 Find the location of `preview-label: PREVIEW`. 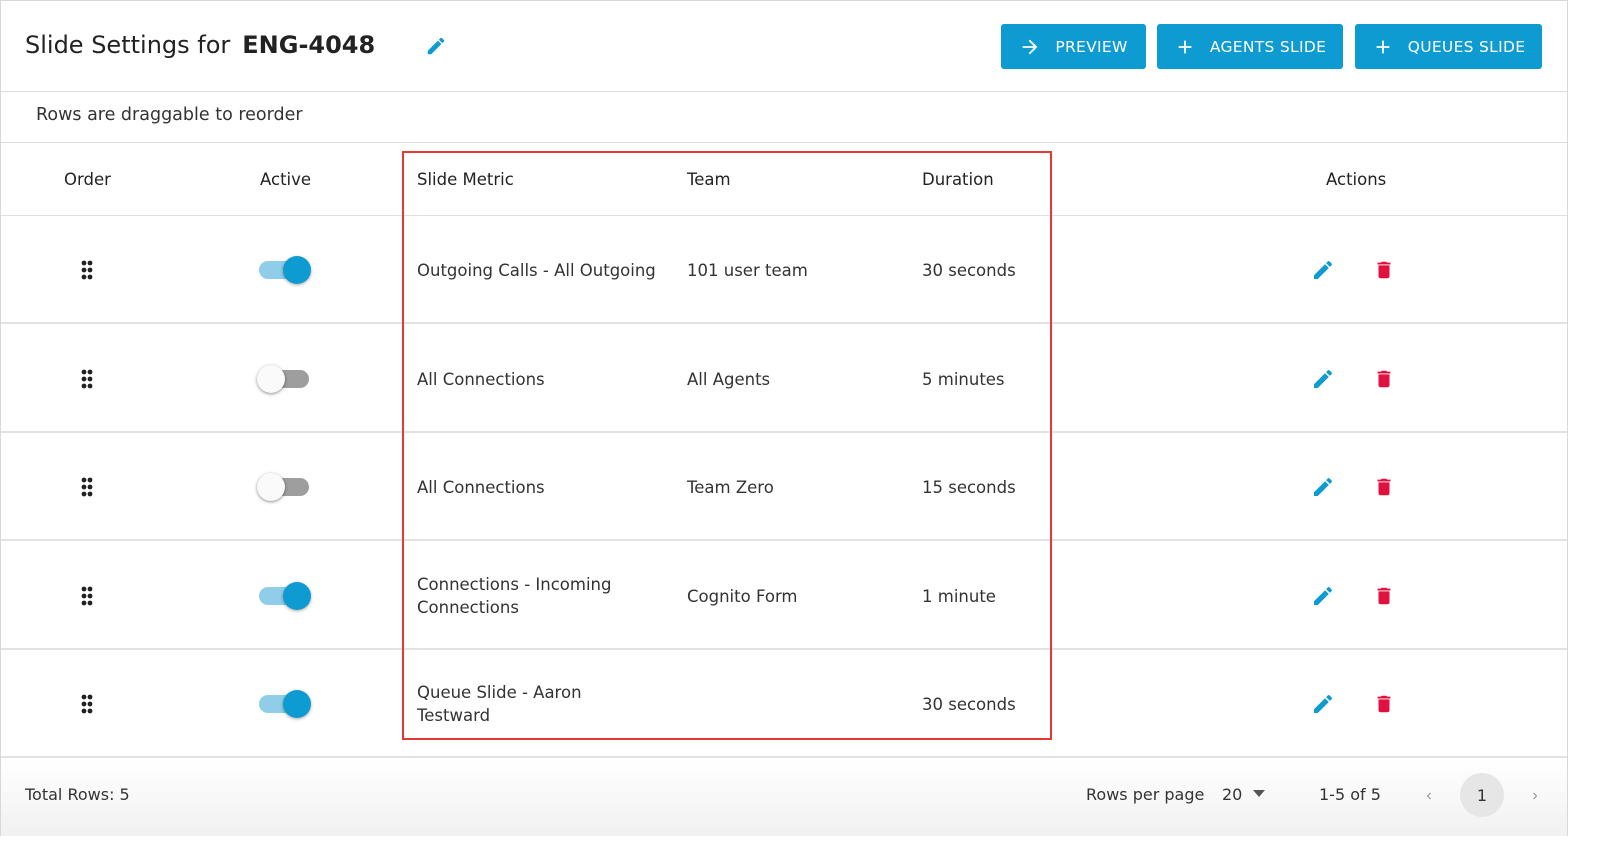

preview-label: PREVIEW is located at coordinates (1091, 46).